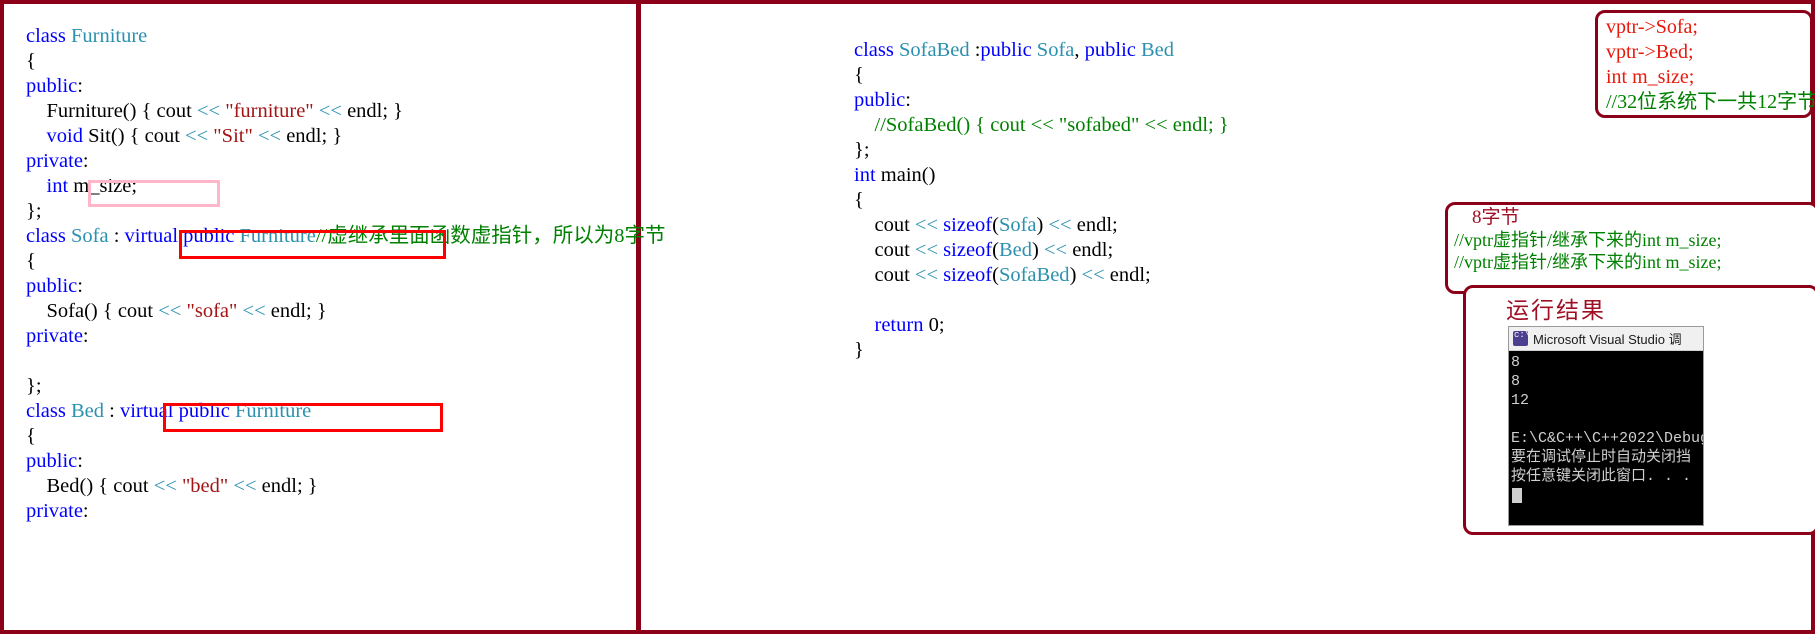 The height and width of the screenshot is (634, 1815). I want to click on console-line: 按任意键关闭此窗口. . ., so click(1601, 476).